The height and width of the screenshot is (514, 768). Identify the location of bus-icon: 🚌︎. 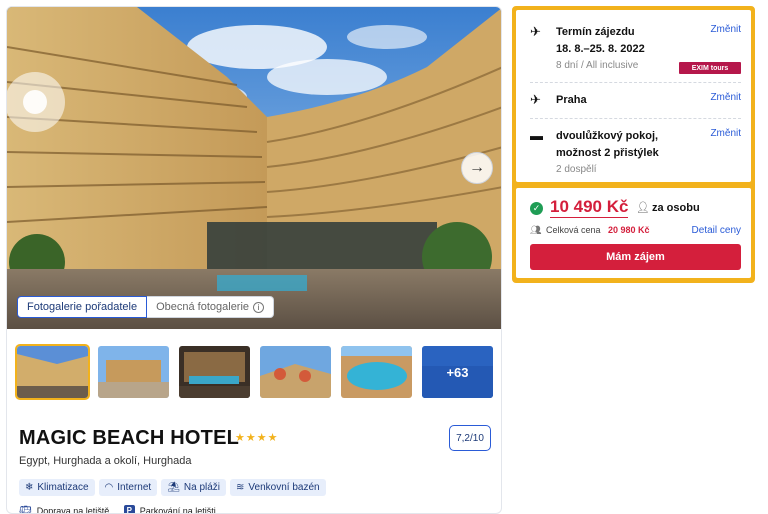
(25, 509).